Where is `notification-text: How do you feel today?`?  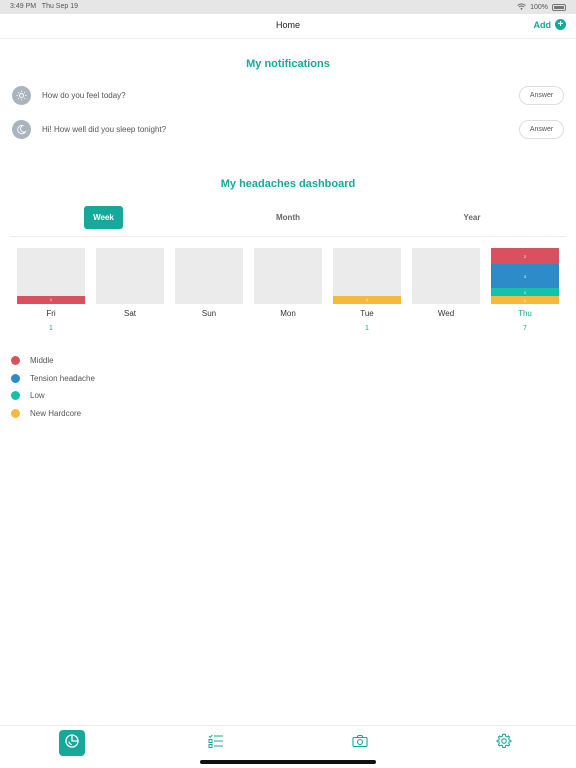 notification-text: How do you feel today? is located at coordinates (84, 95).